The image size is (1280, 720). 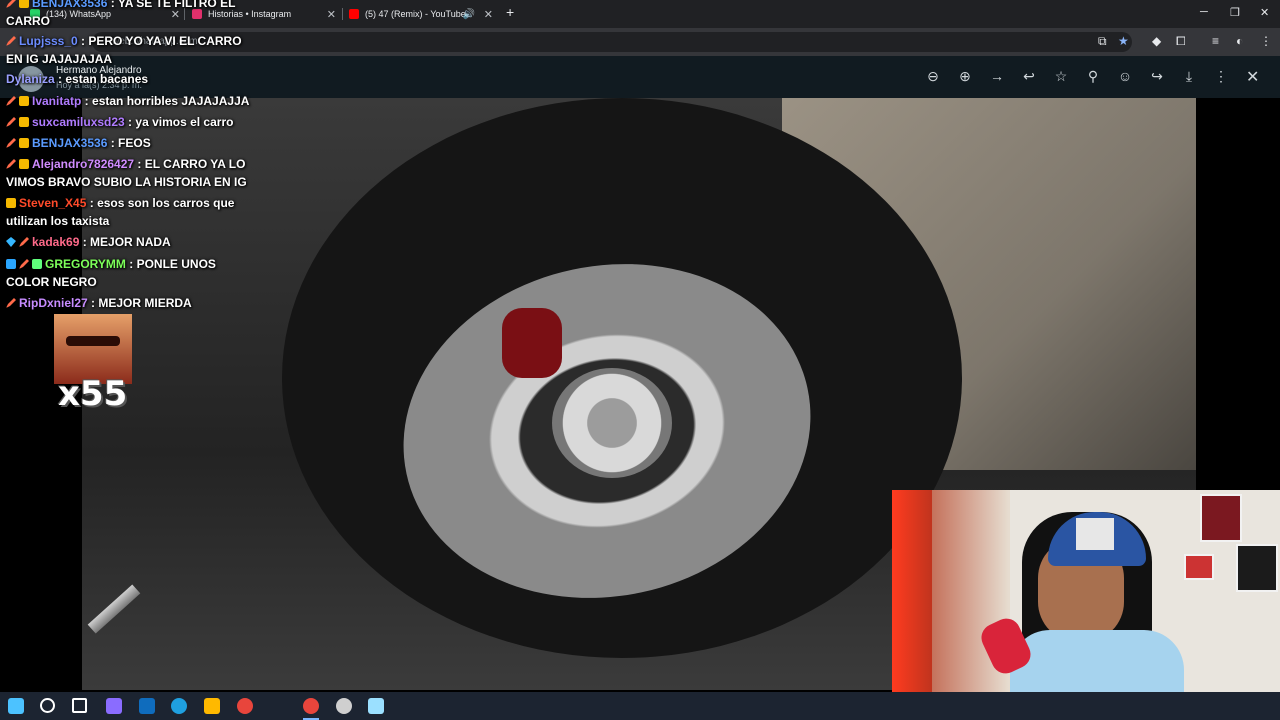 What do you see at coordinates (1125, 76) in the screenshot?
I see `emoji-icon: ☺` at bounding box center [1125, 76].